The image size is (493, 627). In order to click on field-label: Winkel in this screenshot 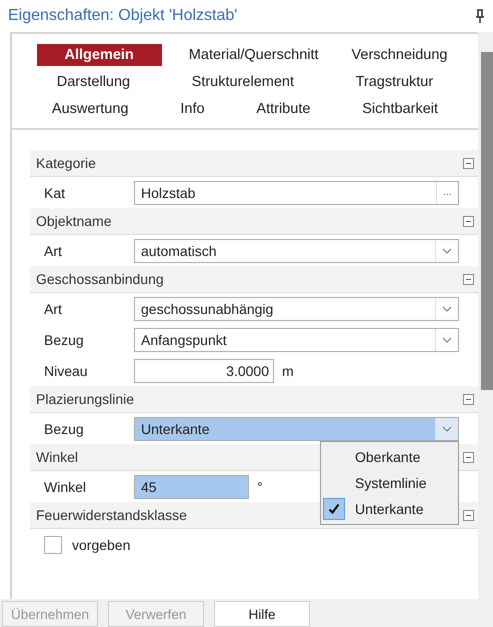, I will do `click(65, 486)`.